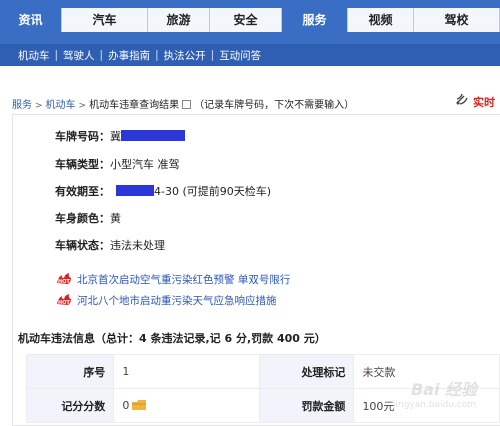 This screenshot has width=500, height=426. Describe the element at coordinates (115, 218) in the screenshot. I see `color-value: 黄` at that location.